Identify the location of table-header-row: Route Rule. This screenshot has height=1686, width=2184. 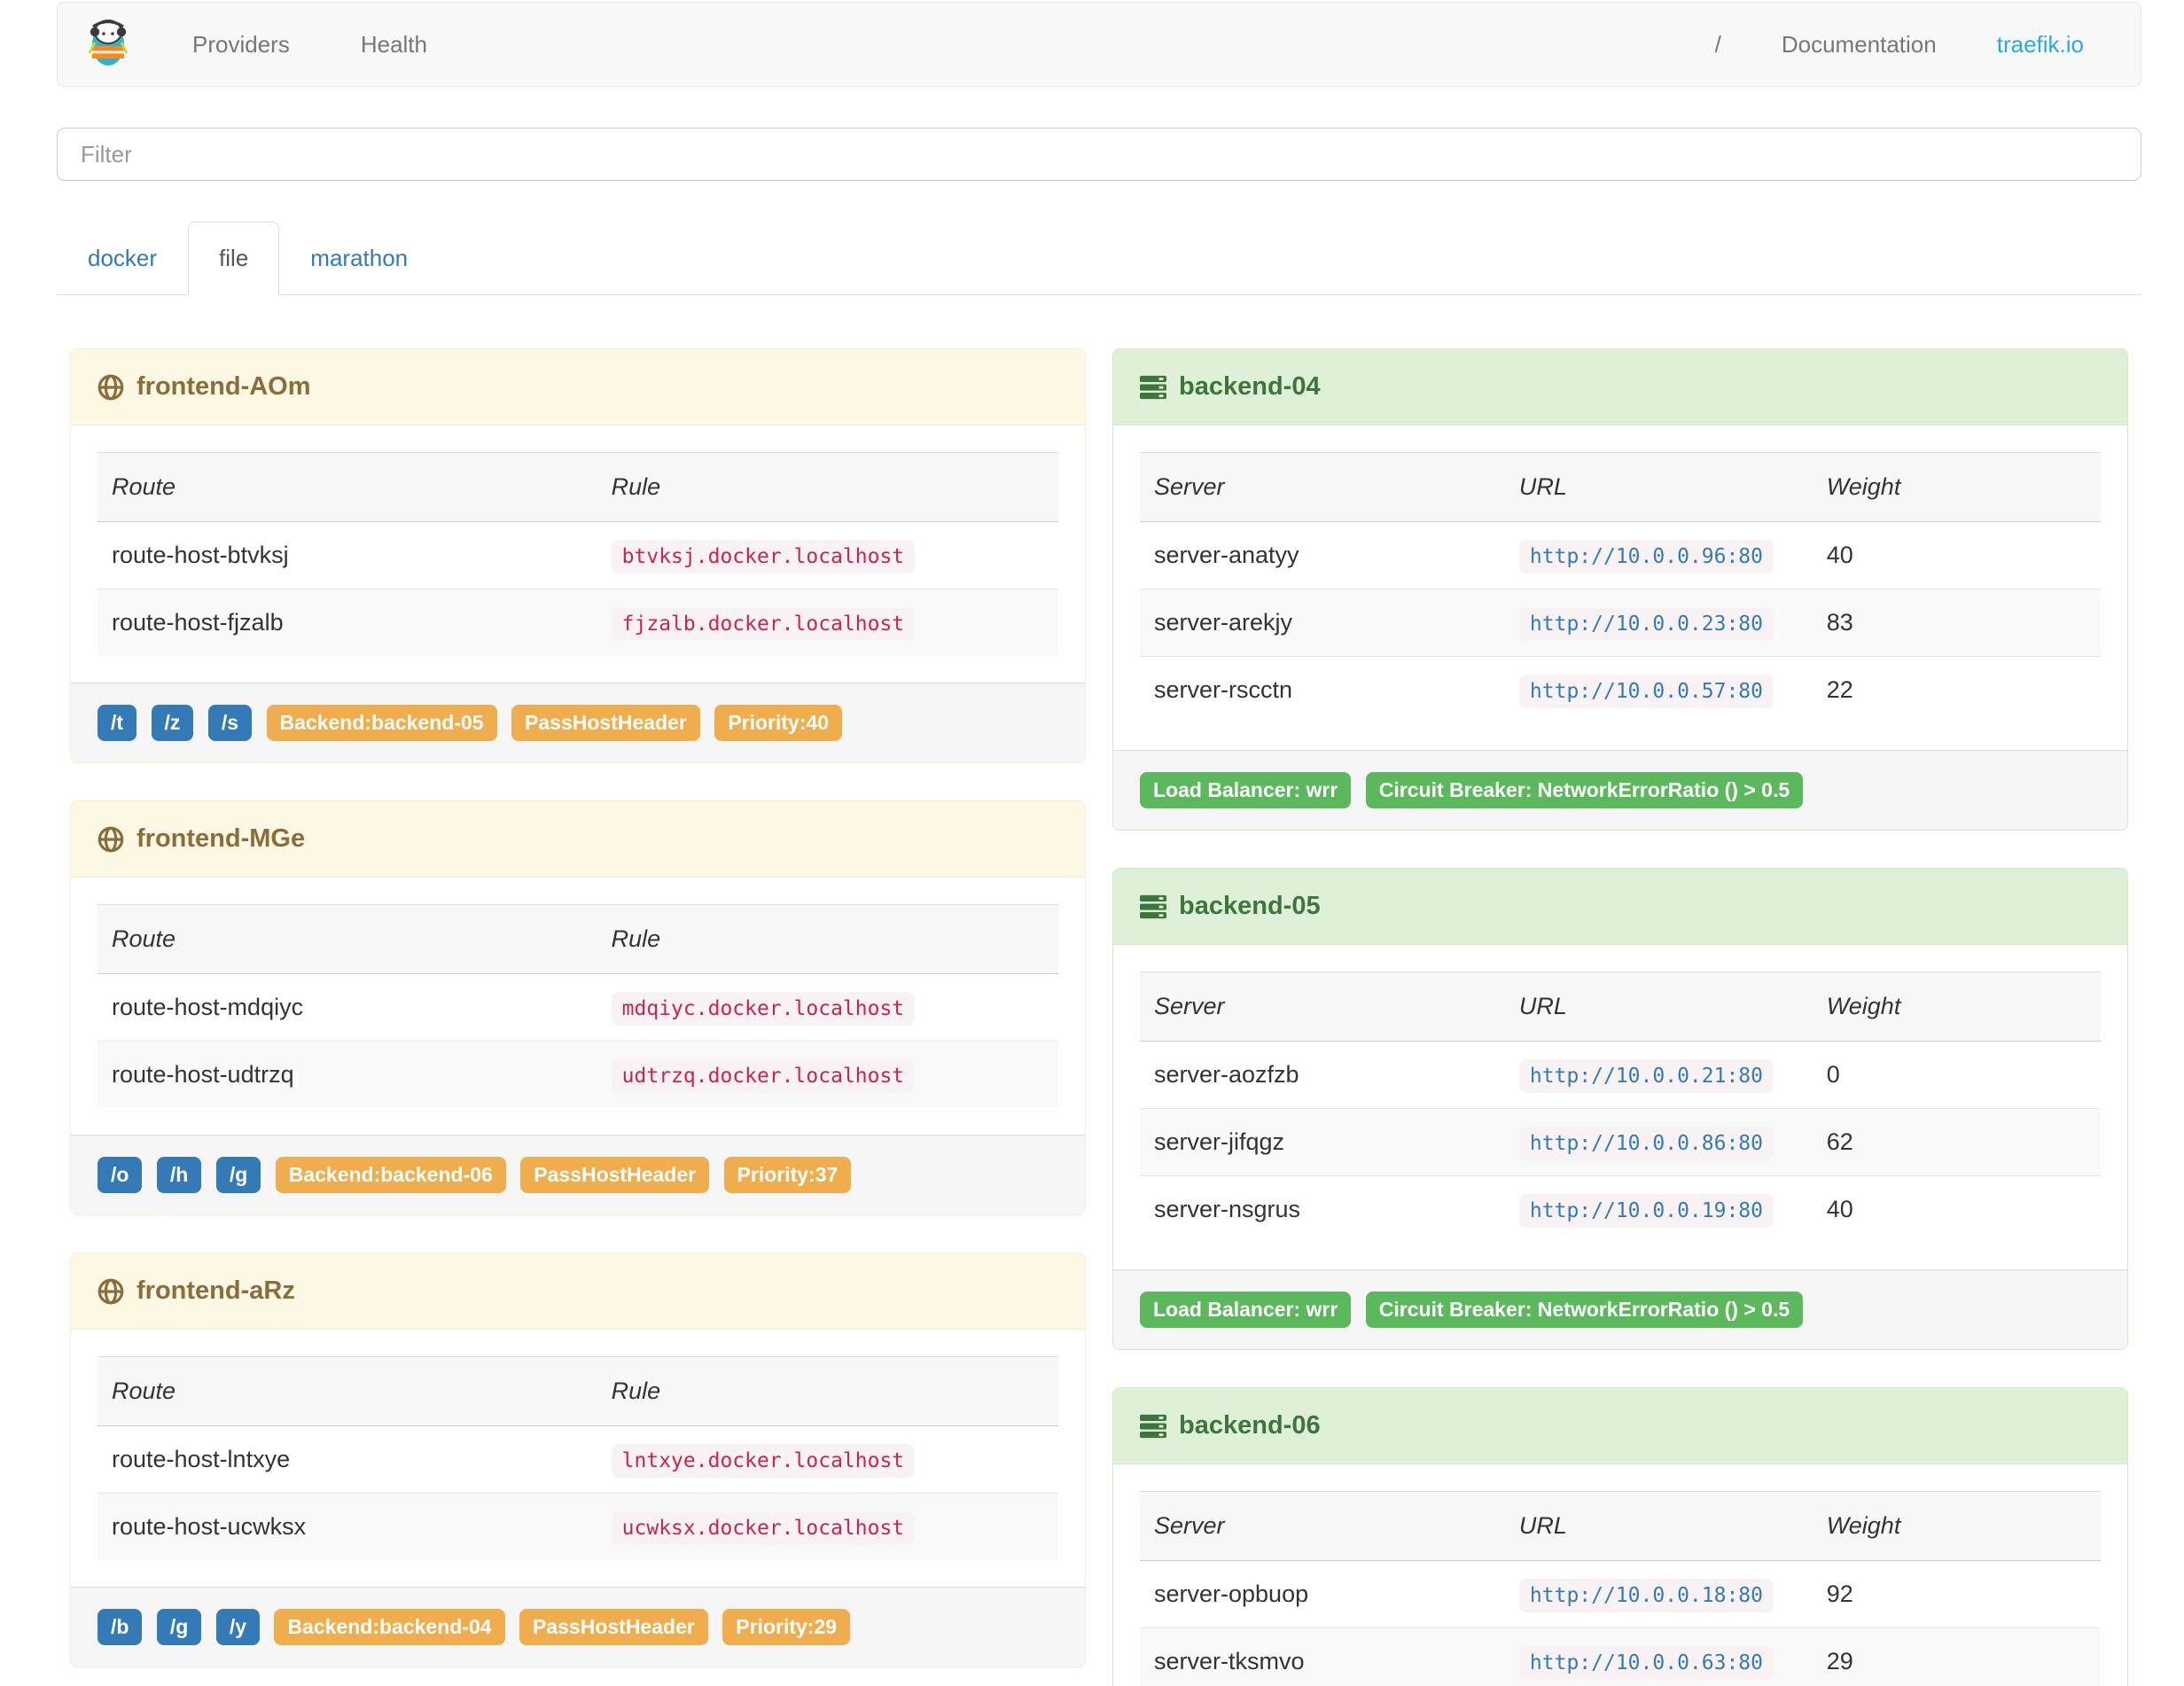
(578, 487).